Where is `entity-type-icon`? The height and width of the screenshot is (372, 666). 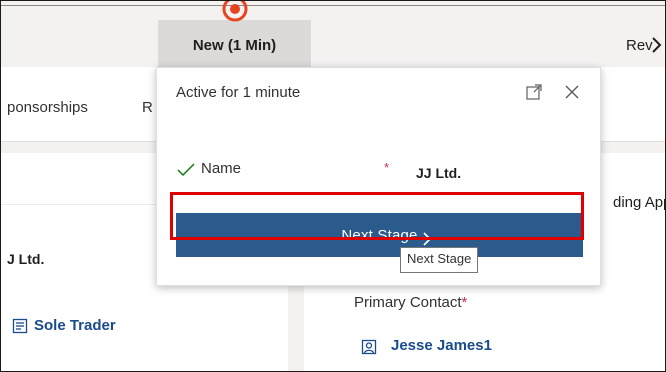 entity-type-icon is located at coordinates (20, 326).